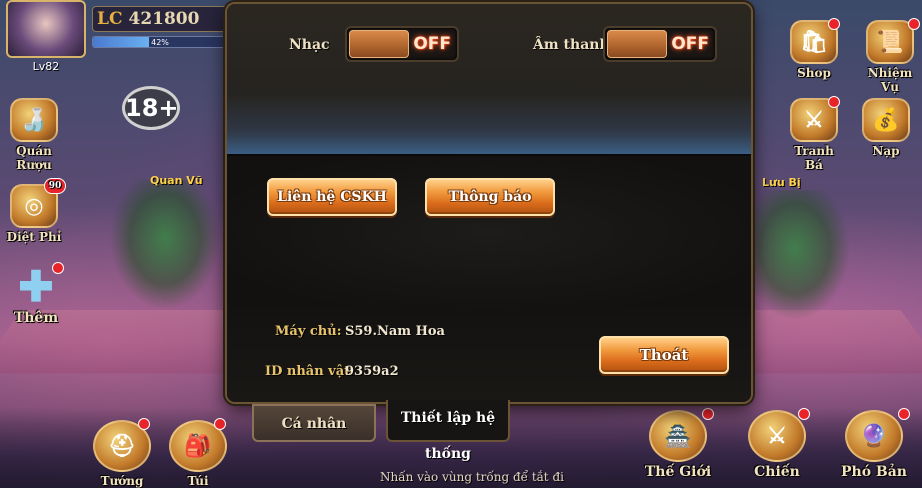  Describe the element at coordinates (490, 197) in the screenshot. I see `notice-button: Thông báo` at that location.